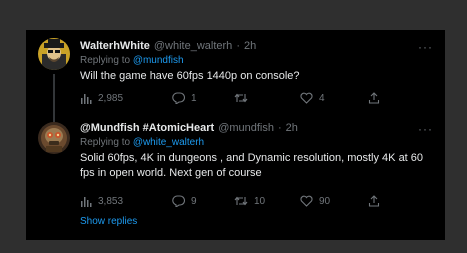  Describe the element at coordinates (115, 46) in the screenshot. I see `display-name: WalterhWhite` at that location.